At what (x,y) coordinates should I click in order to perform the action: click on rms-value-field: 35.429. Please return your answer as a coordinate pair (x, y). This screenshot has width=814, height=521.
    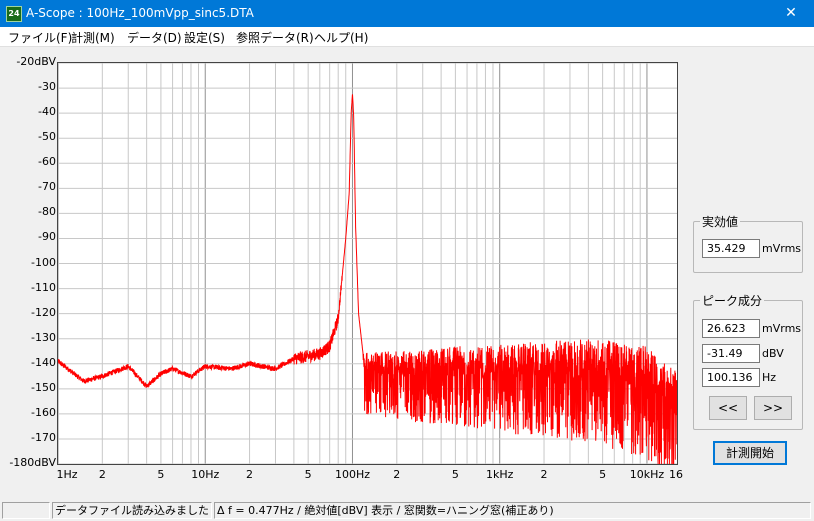
    Looking at the image, I should click on (731, 248).